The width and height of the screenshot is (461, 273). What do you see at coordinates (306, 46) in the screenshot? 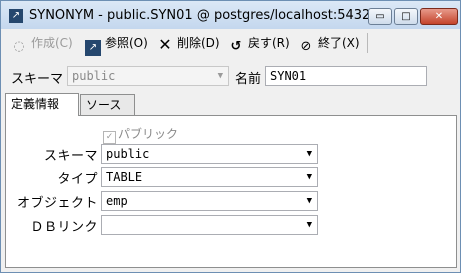
I see `exit-icon: ⊘` at bounding box center [306, 46].